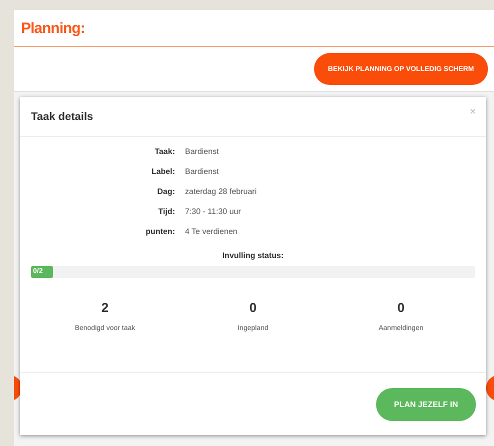 The image size is (494, 446). I want to click on modal-title: Taak details, so click(62, 116).